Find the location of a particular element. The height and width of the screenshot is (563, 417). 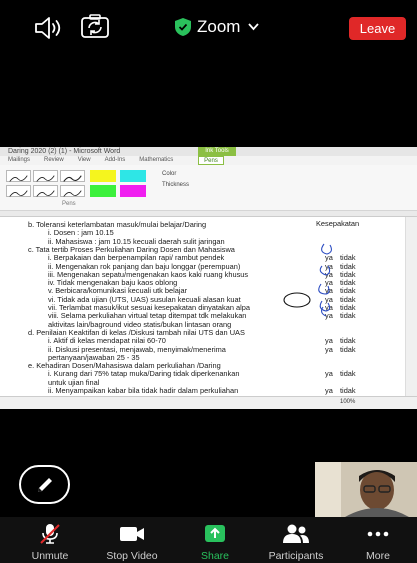

share-screen-icon is located at coordinates (215, 533).